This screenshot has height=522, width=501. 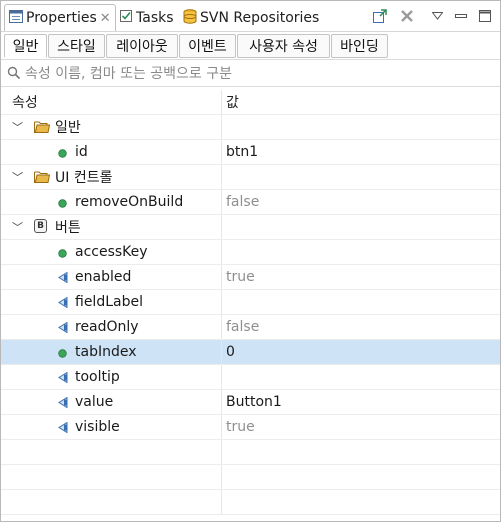 I want to click on property-name-cell: id, so click(x=111, y=152).